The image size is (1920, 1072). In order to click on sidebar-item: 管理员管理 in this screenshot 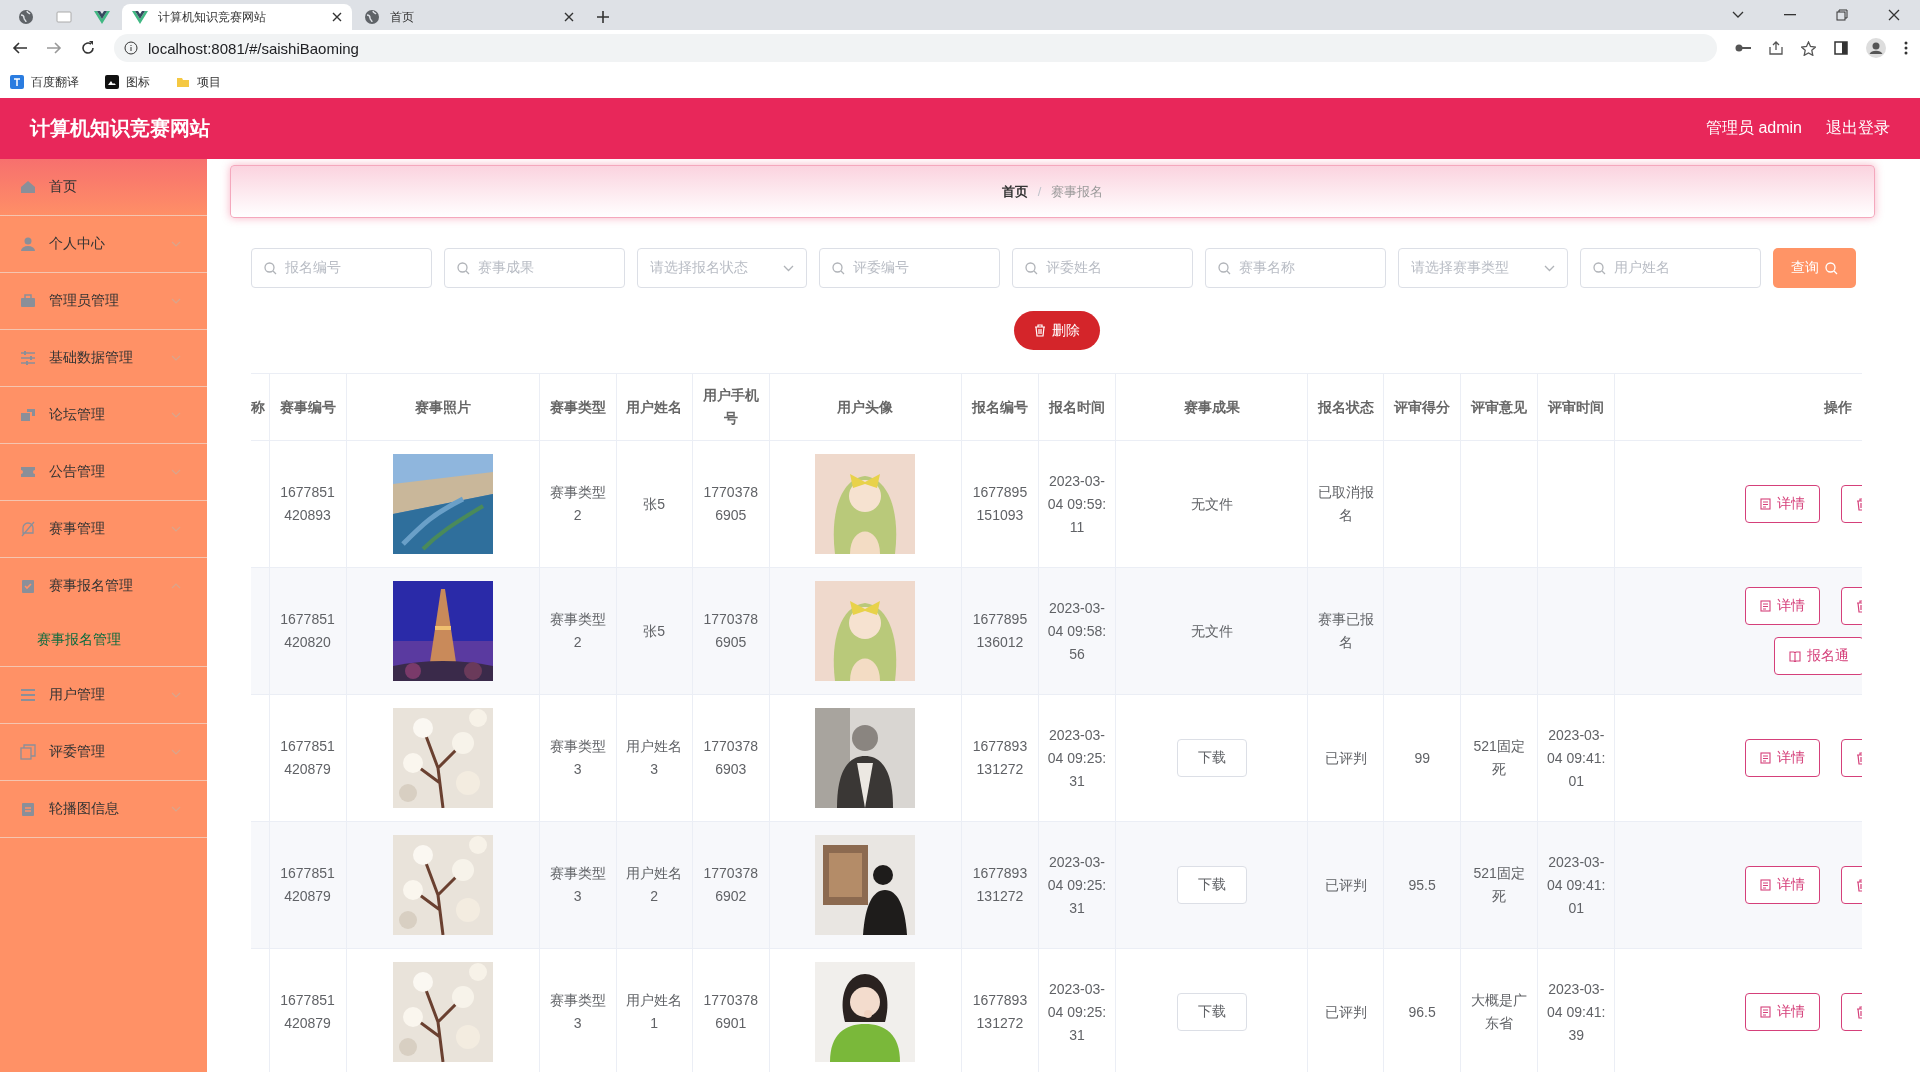, I will do `click(103, 301)`.